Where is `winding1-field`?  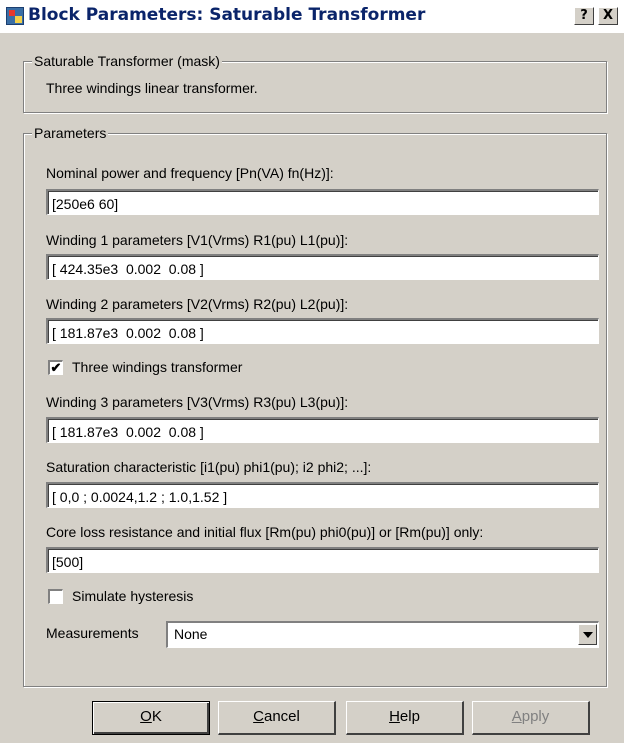
winding1-field is located at coordinates (322, 267).